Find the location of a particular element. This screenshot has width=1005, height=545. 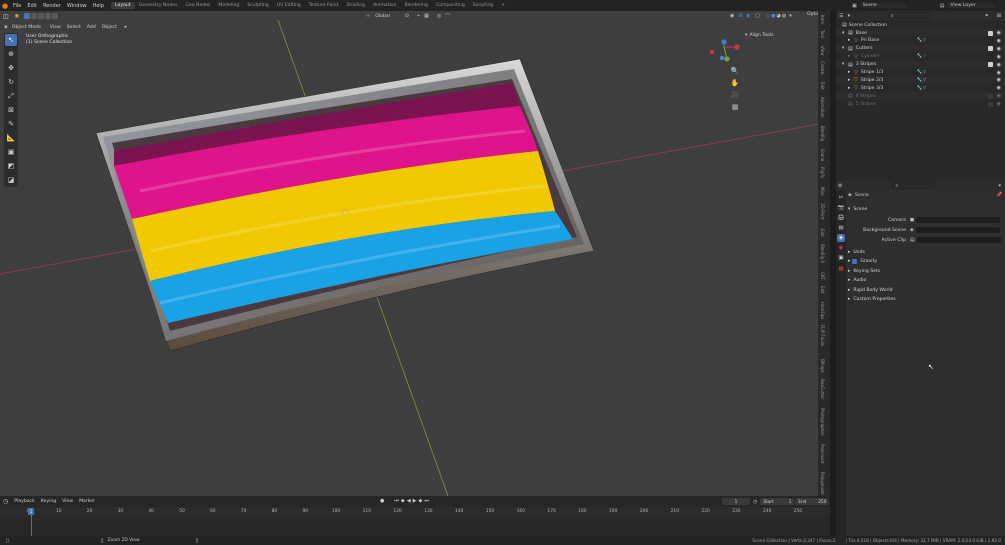

outliner-row: ▾ ▤ Cutters ◉ is located at coordinates (920, 48).